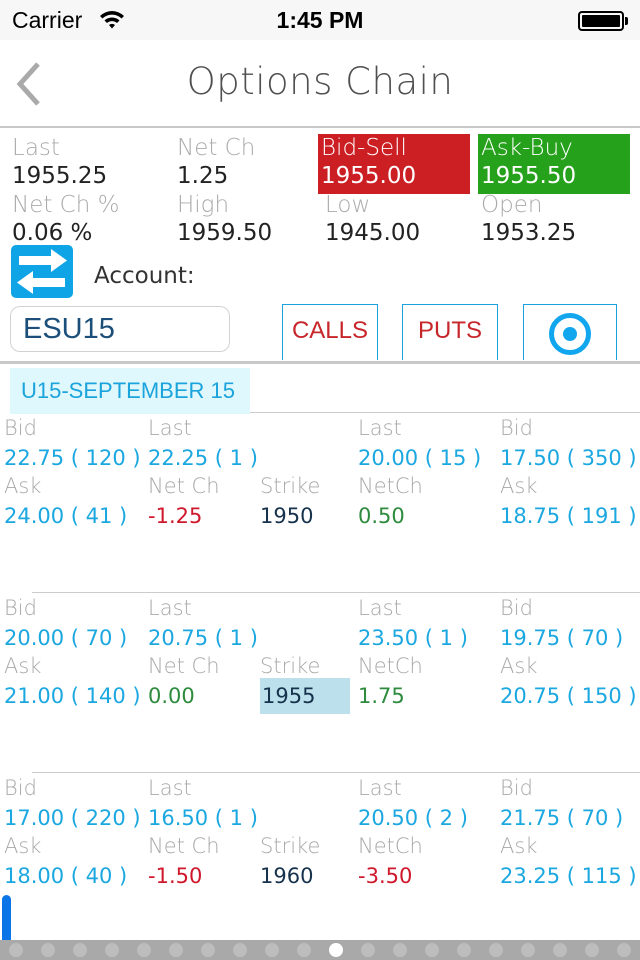 This screenshot has width=640, height=960. Describe the element at coordinates (568, 696) in the screenshot. I see `put-ask-value: 20.75 ( 150 )` at that location.